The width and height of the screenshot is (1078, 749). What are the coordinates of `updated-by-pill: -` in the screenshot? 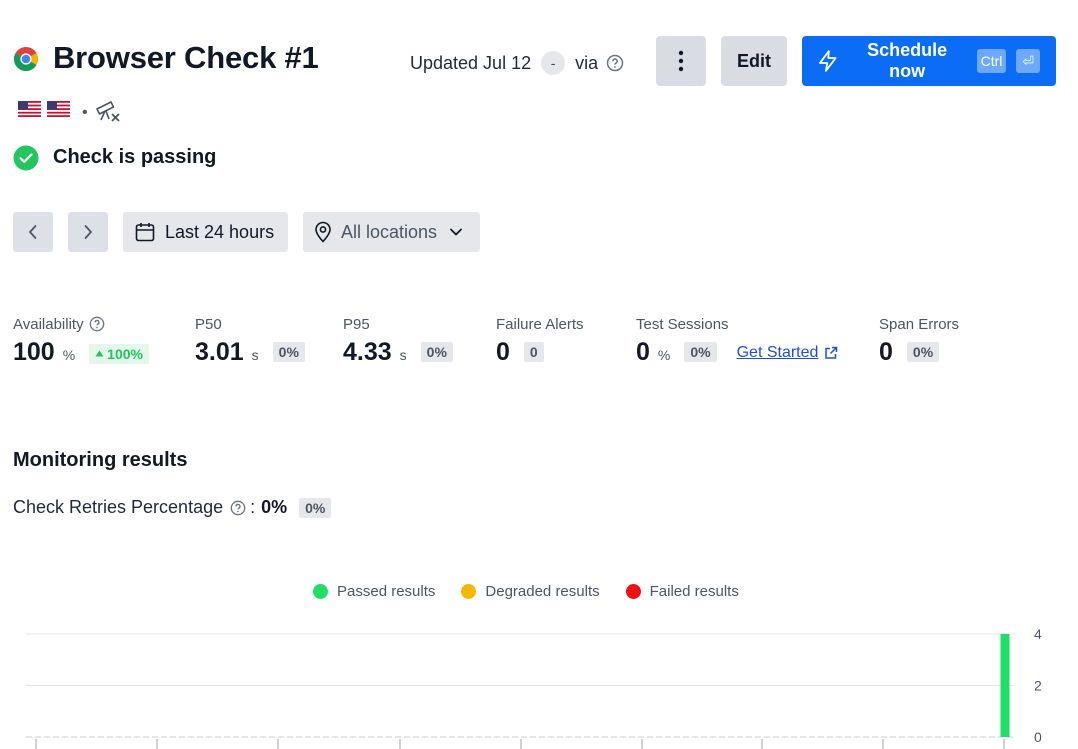 It's located at (553, 63).